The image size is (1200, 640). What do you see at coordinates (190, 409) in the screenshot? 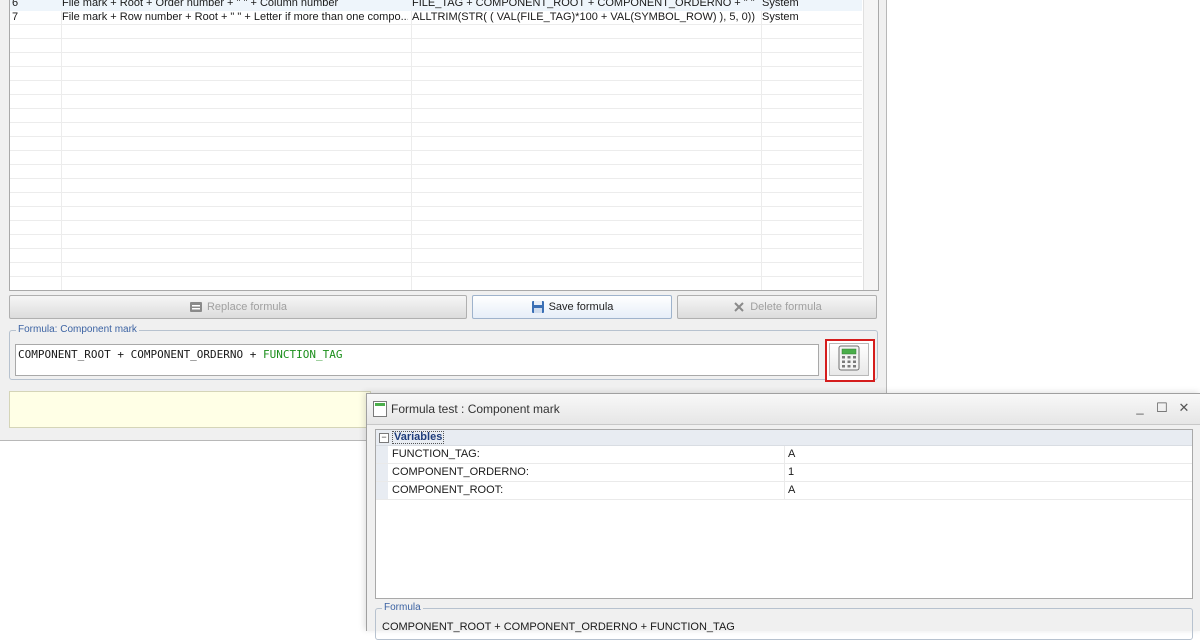
I see `message-bar` at bounding box center [190, 409].